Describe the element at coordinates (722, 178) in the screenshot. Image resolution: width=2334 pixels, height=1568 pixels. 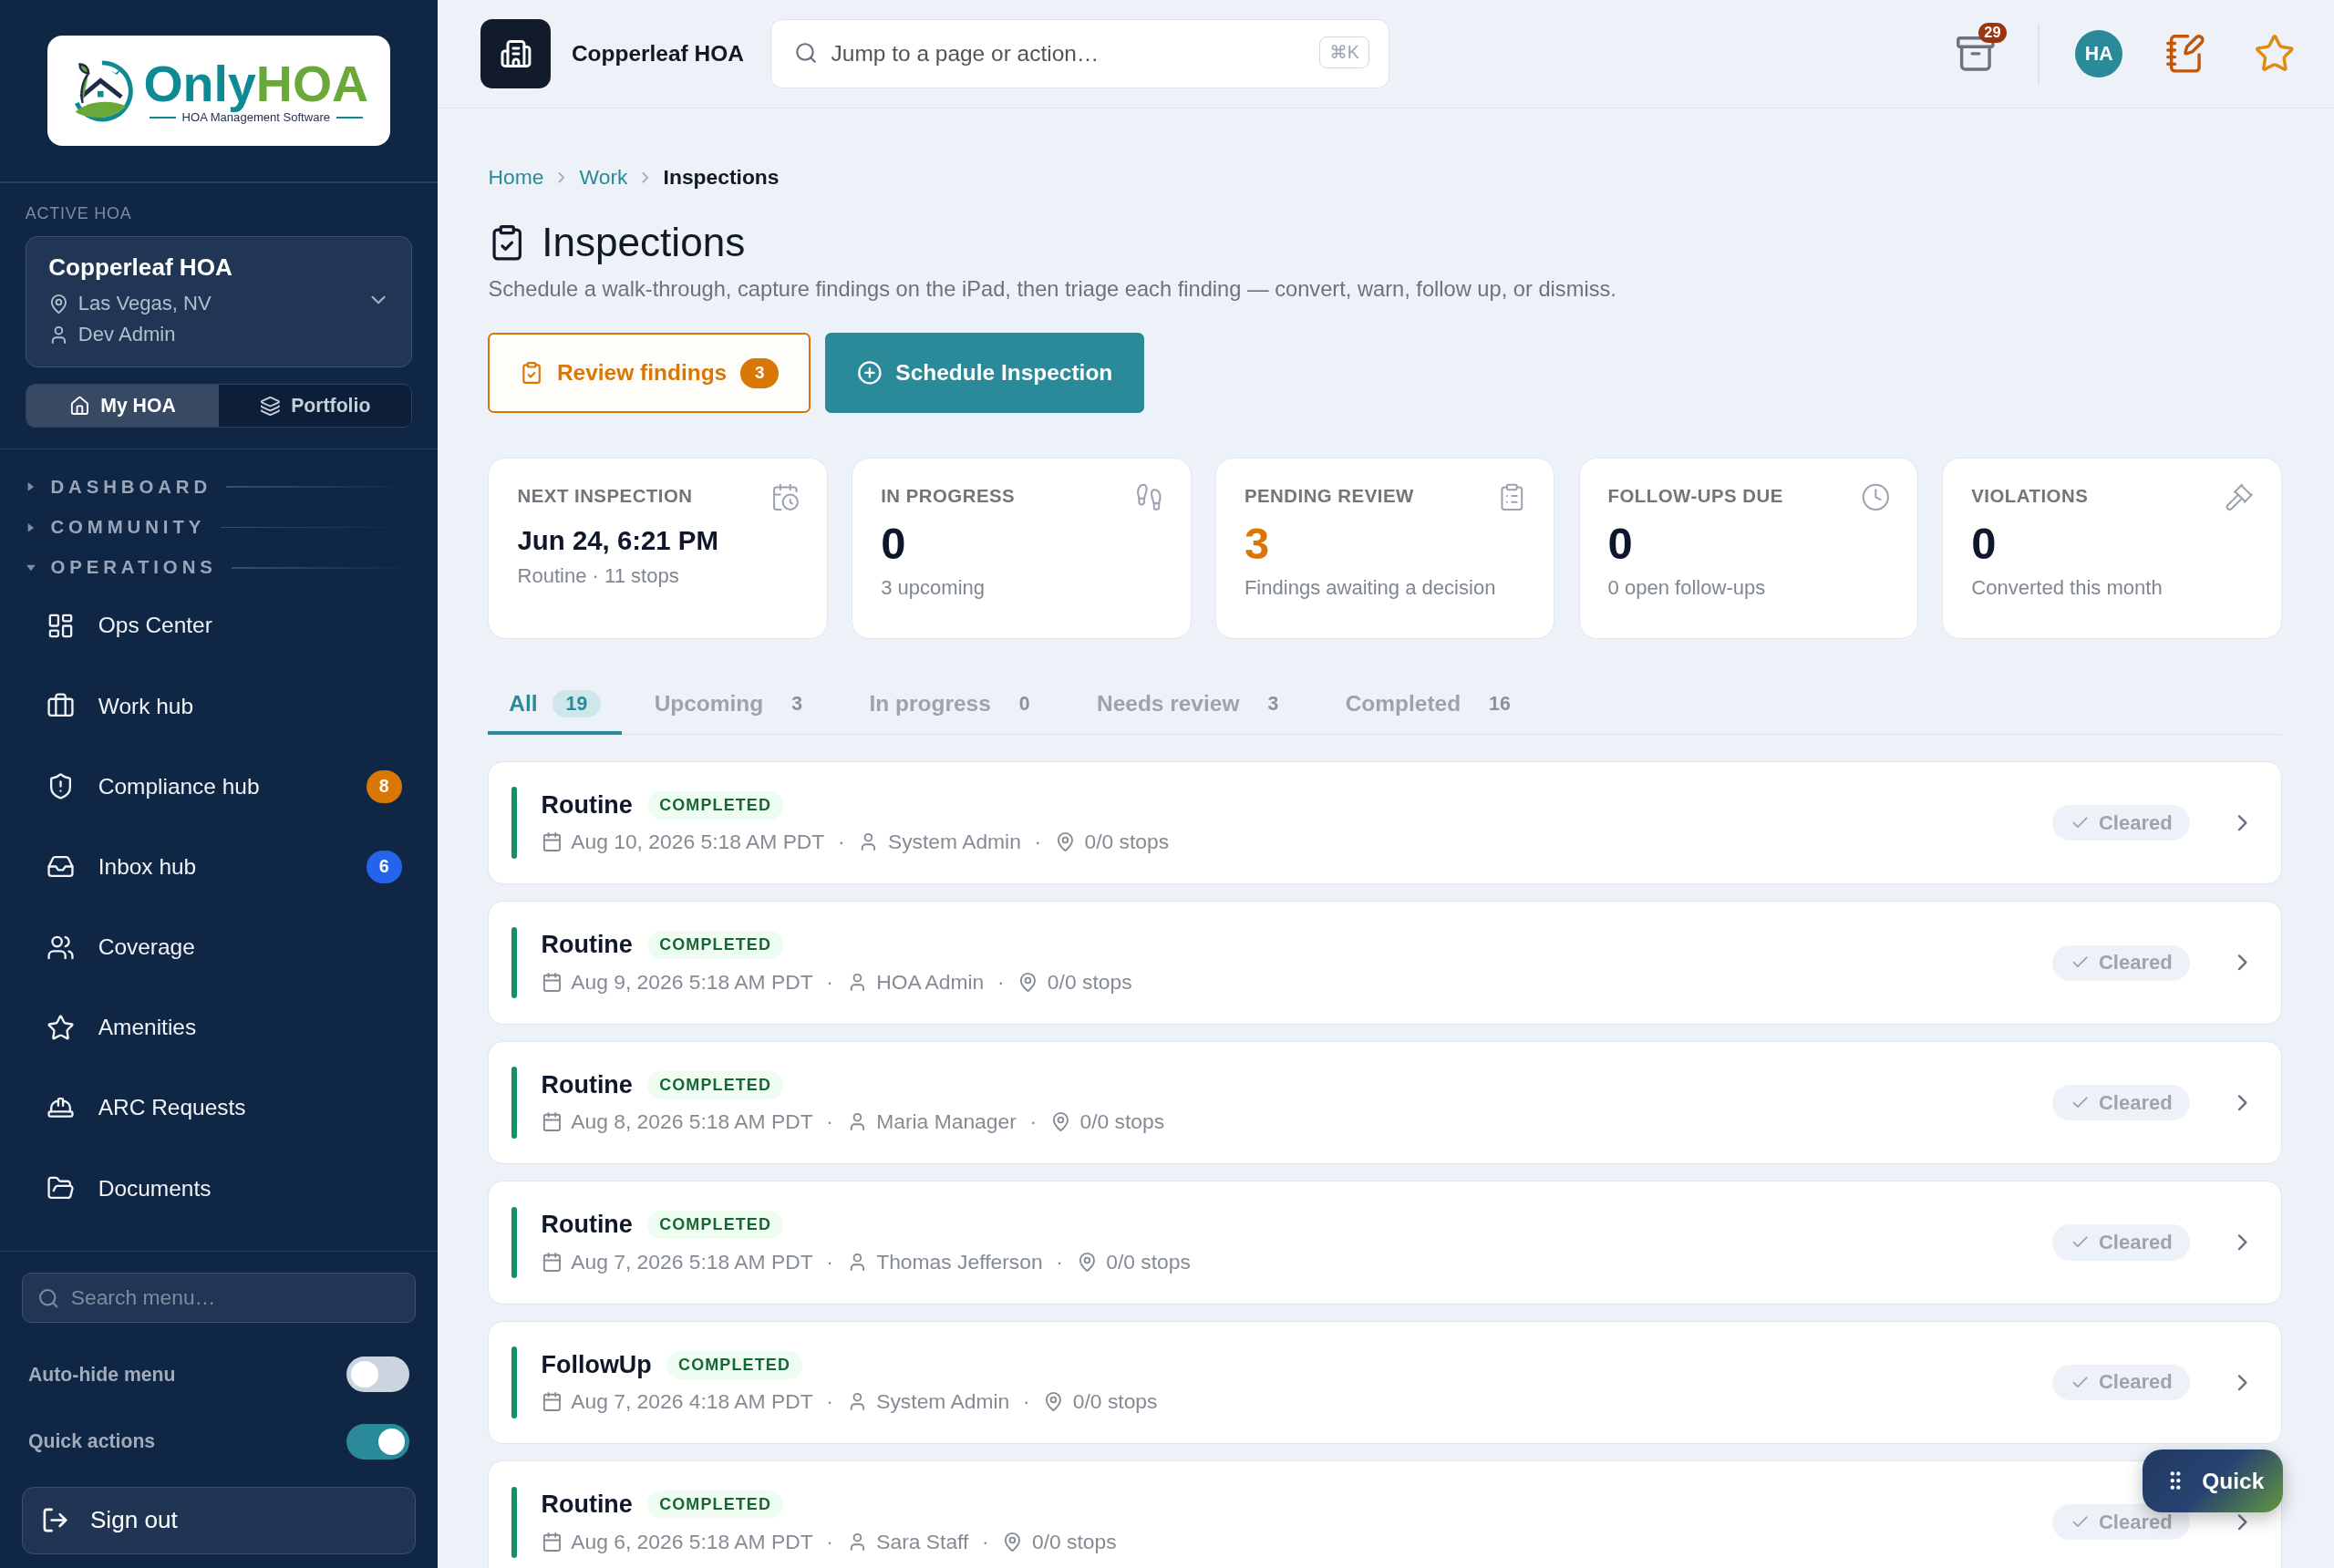
I see `breadcrumb-link: Inspections` at that location.